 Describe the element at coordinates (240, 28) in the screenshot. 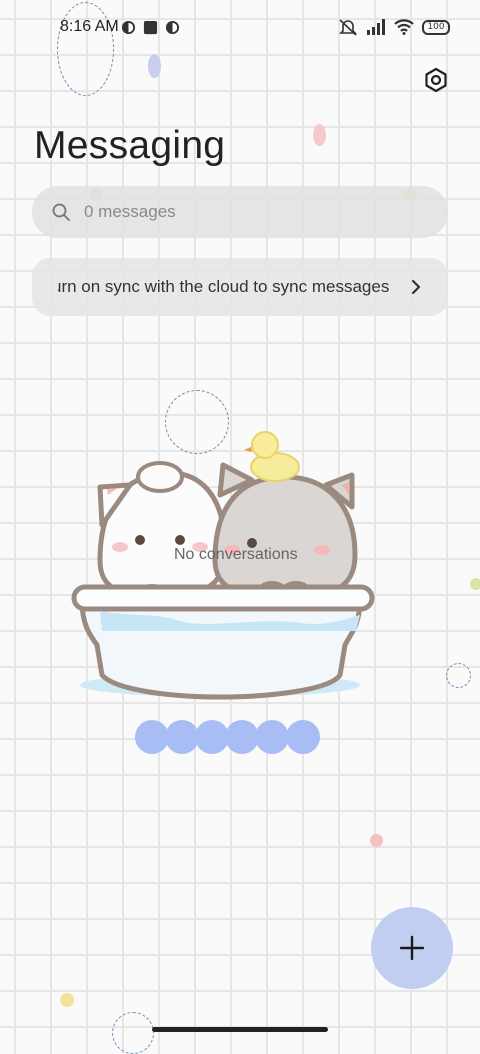

I see `status-bar: 8:16 AM 100` at that location.